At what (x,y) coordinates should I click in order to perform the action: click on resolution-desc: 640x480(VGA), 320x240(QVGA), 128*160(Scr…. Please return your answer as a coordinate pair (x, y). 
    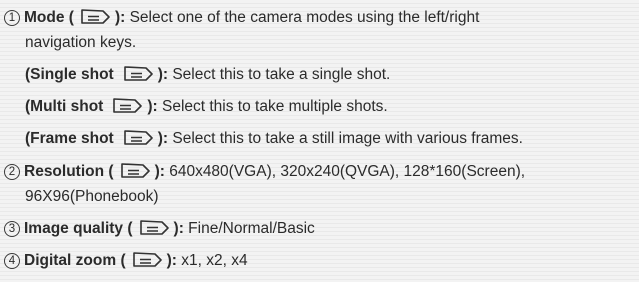
    Looking at the image, I should click on (347, 171).